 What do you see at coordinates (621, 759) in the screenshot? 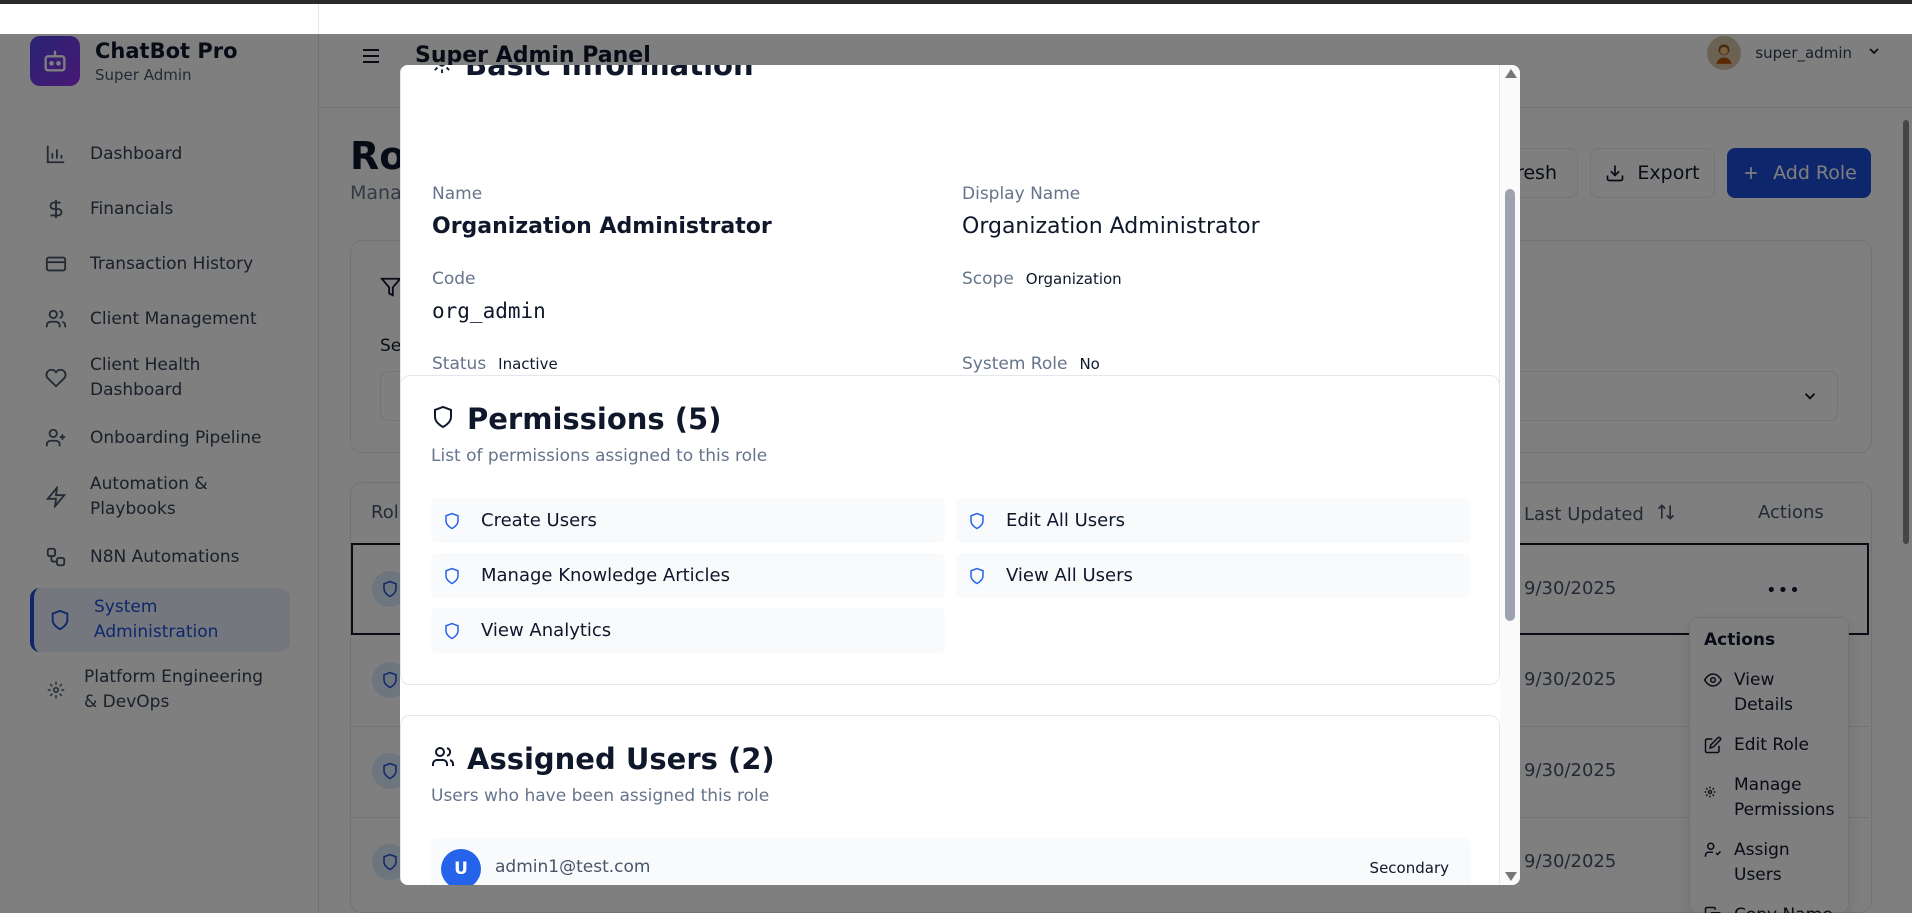
I see `assigned-users-title: Assigned Users (2)` at bounding box center [621, 759].